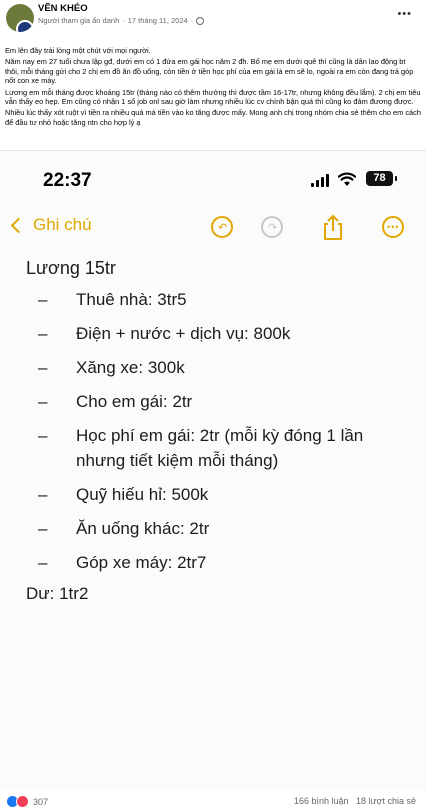 The width and height of the screenshot is (426, 808). What do you see at coordinates (122, 562) in the screenshot?
I see `note-list-item: – Góp xe máy: 2tr7` at bounding box center [122, 562].